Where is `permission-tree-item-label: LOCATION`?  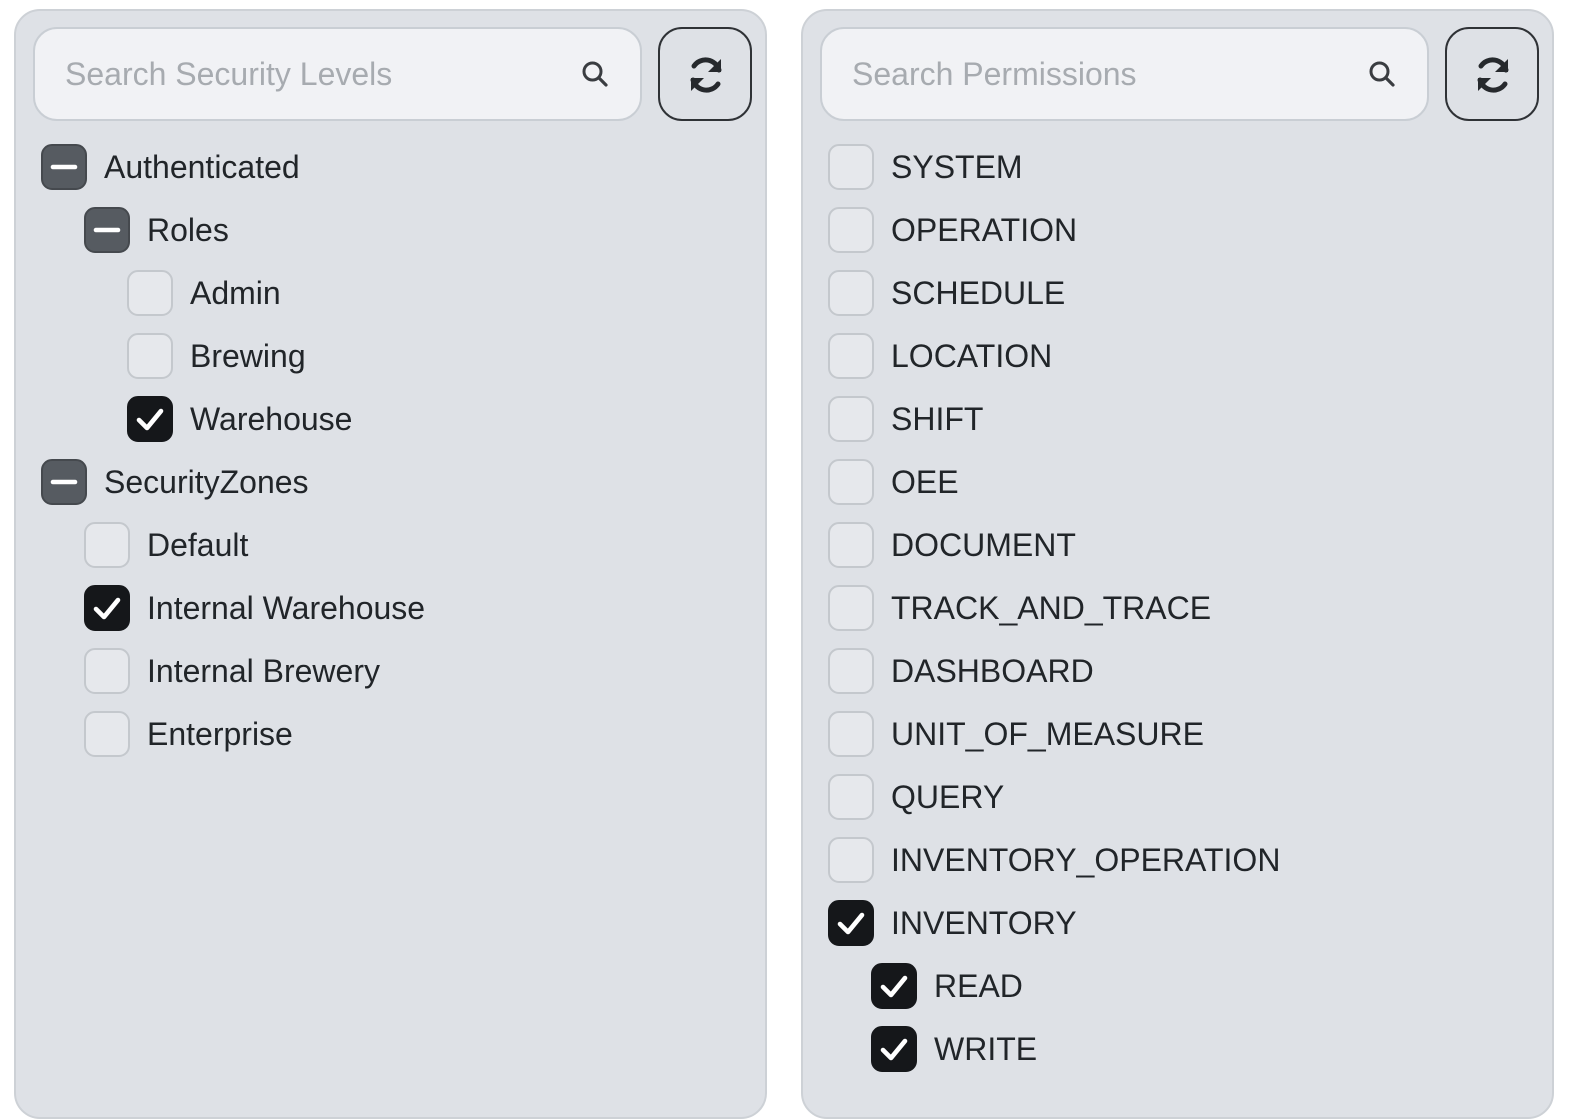
permission-tree-item-label: LOCATION is located at coordinates (972, 356).